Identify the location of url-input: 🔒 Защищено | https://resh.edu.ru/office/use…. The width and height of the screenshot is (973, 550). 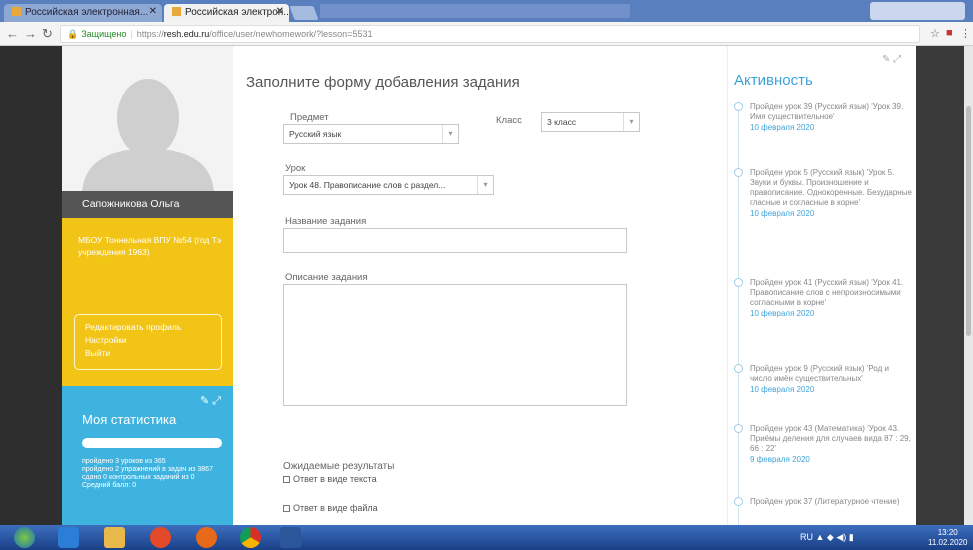
(490, 34).